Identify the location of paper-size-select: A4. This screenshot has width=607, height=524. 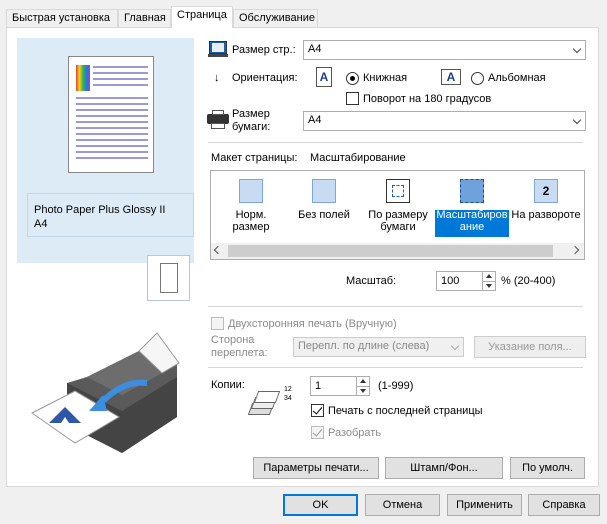
(444, 121).